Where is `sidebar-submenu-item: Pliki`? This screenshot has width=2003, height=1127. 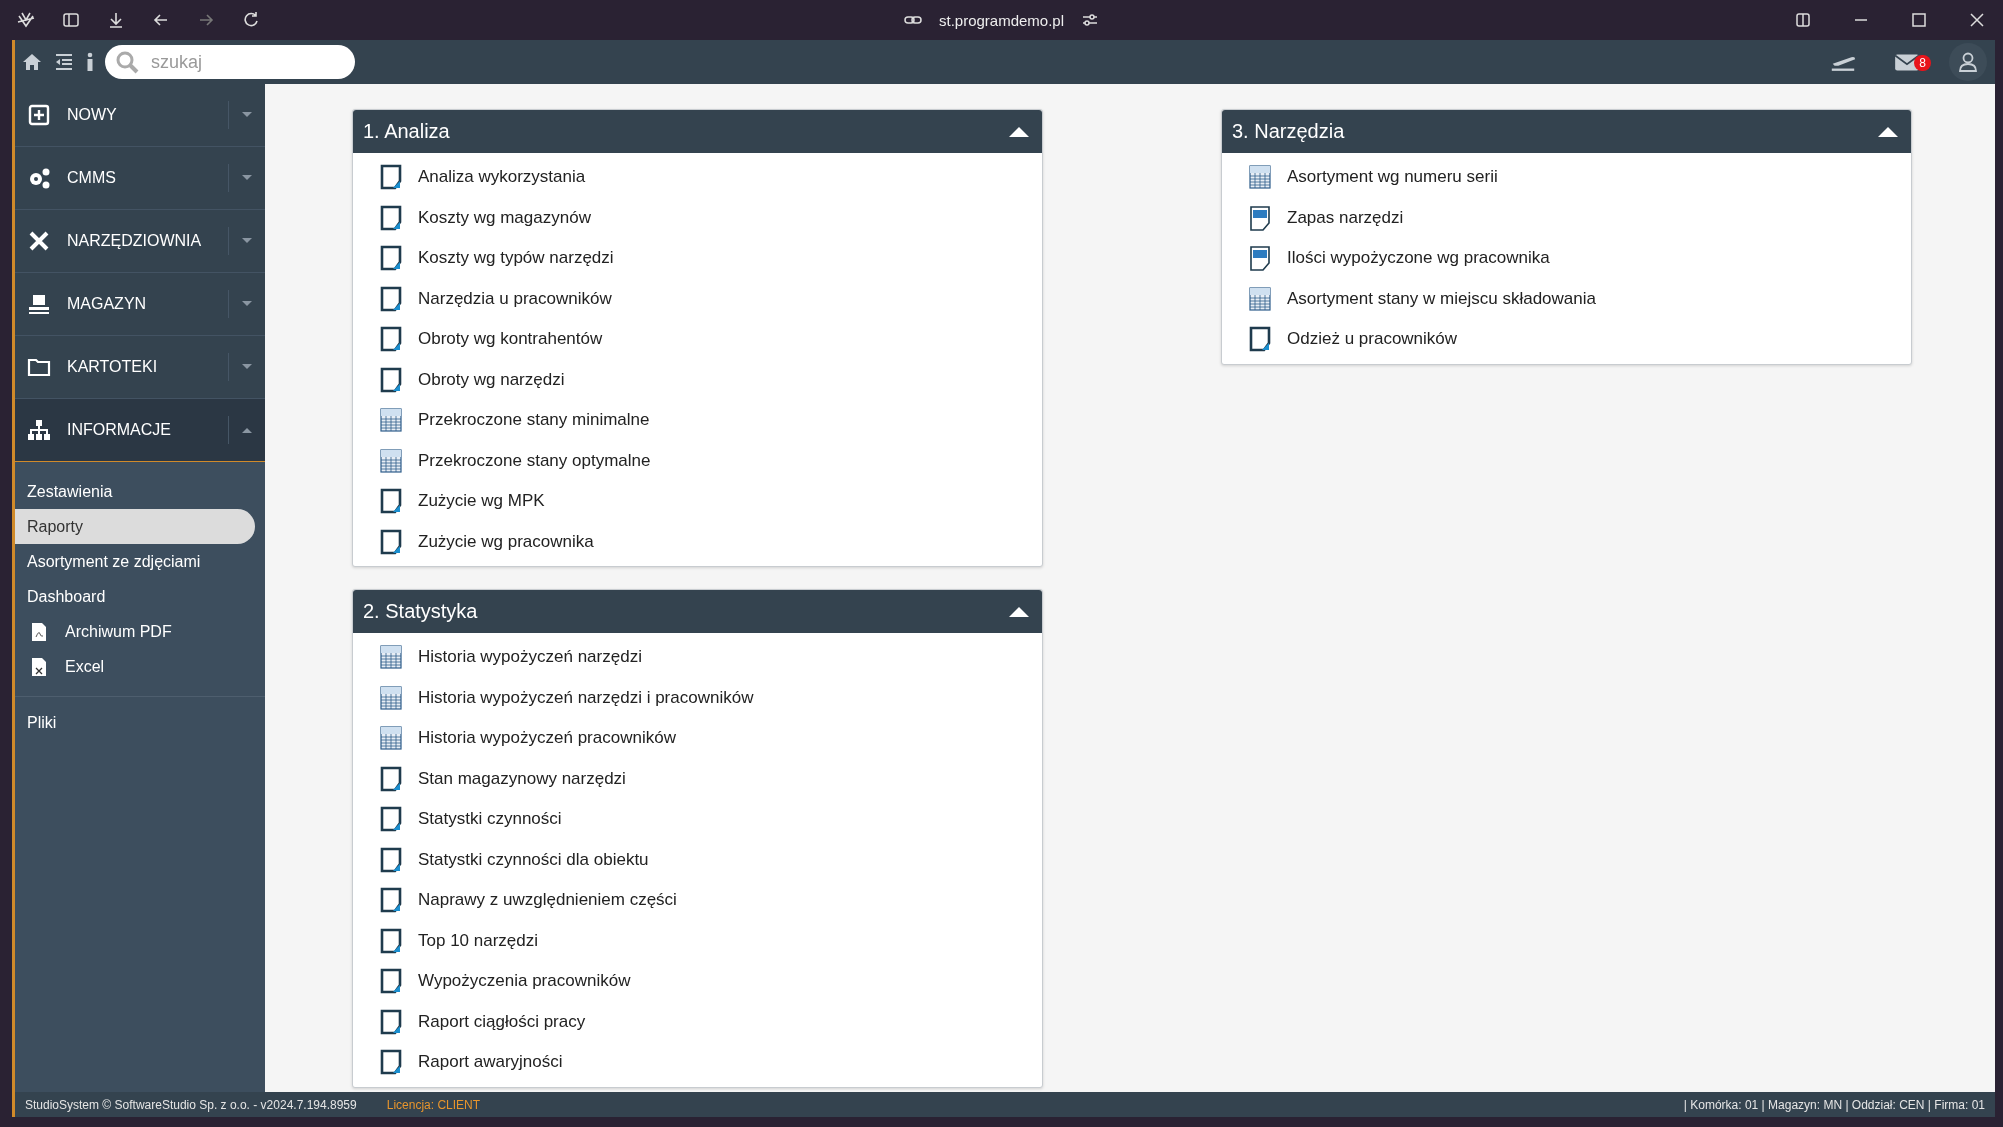 sidebar-submenu-item: Pliki is located at coordinates (135, 722).